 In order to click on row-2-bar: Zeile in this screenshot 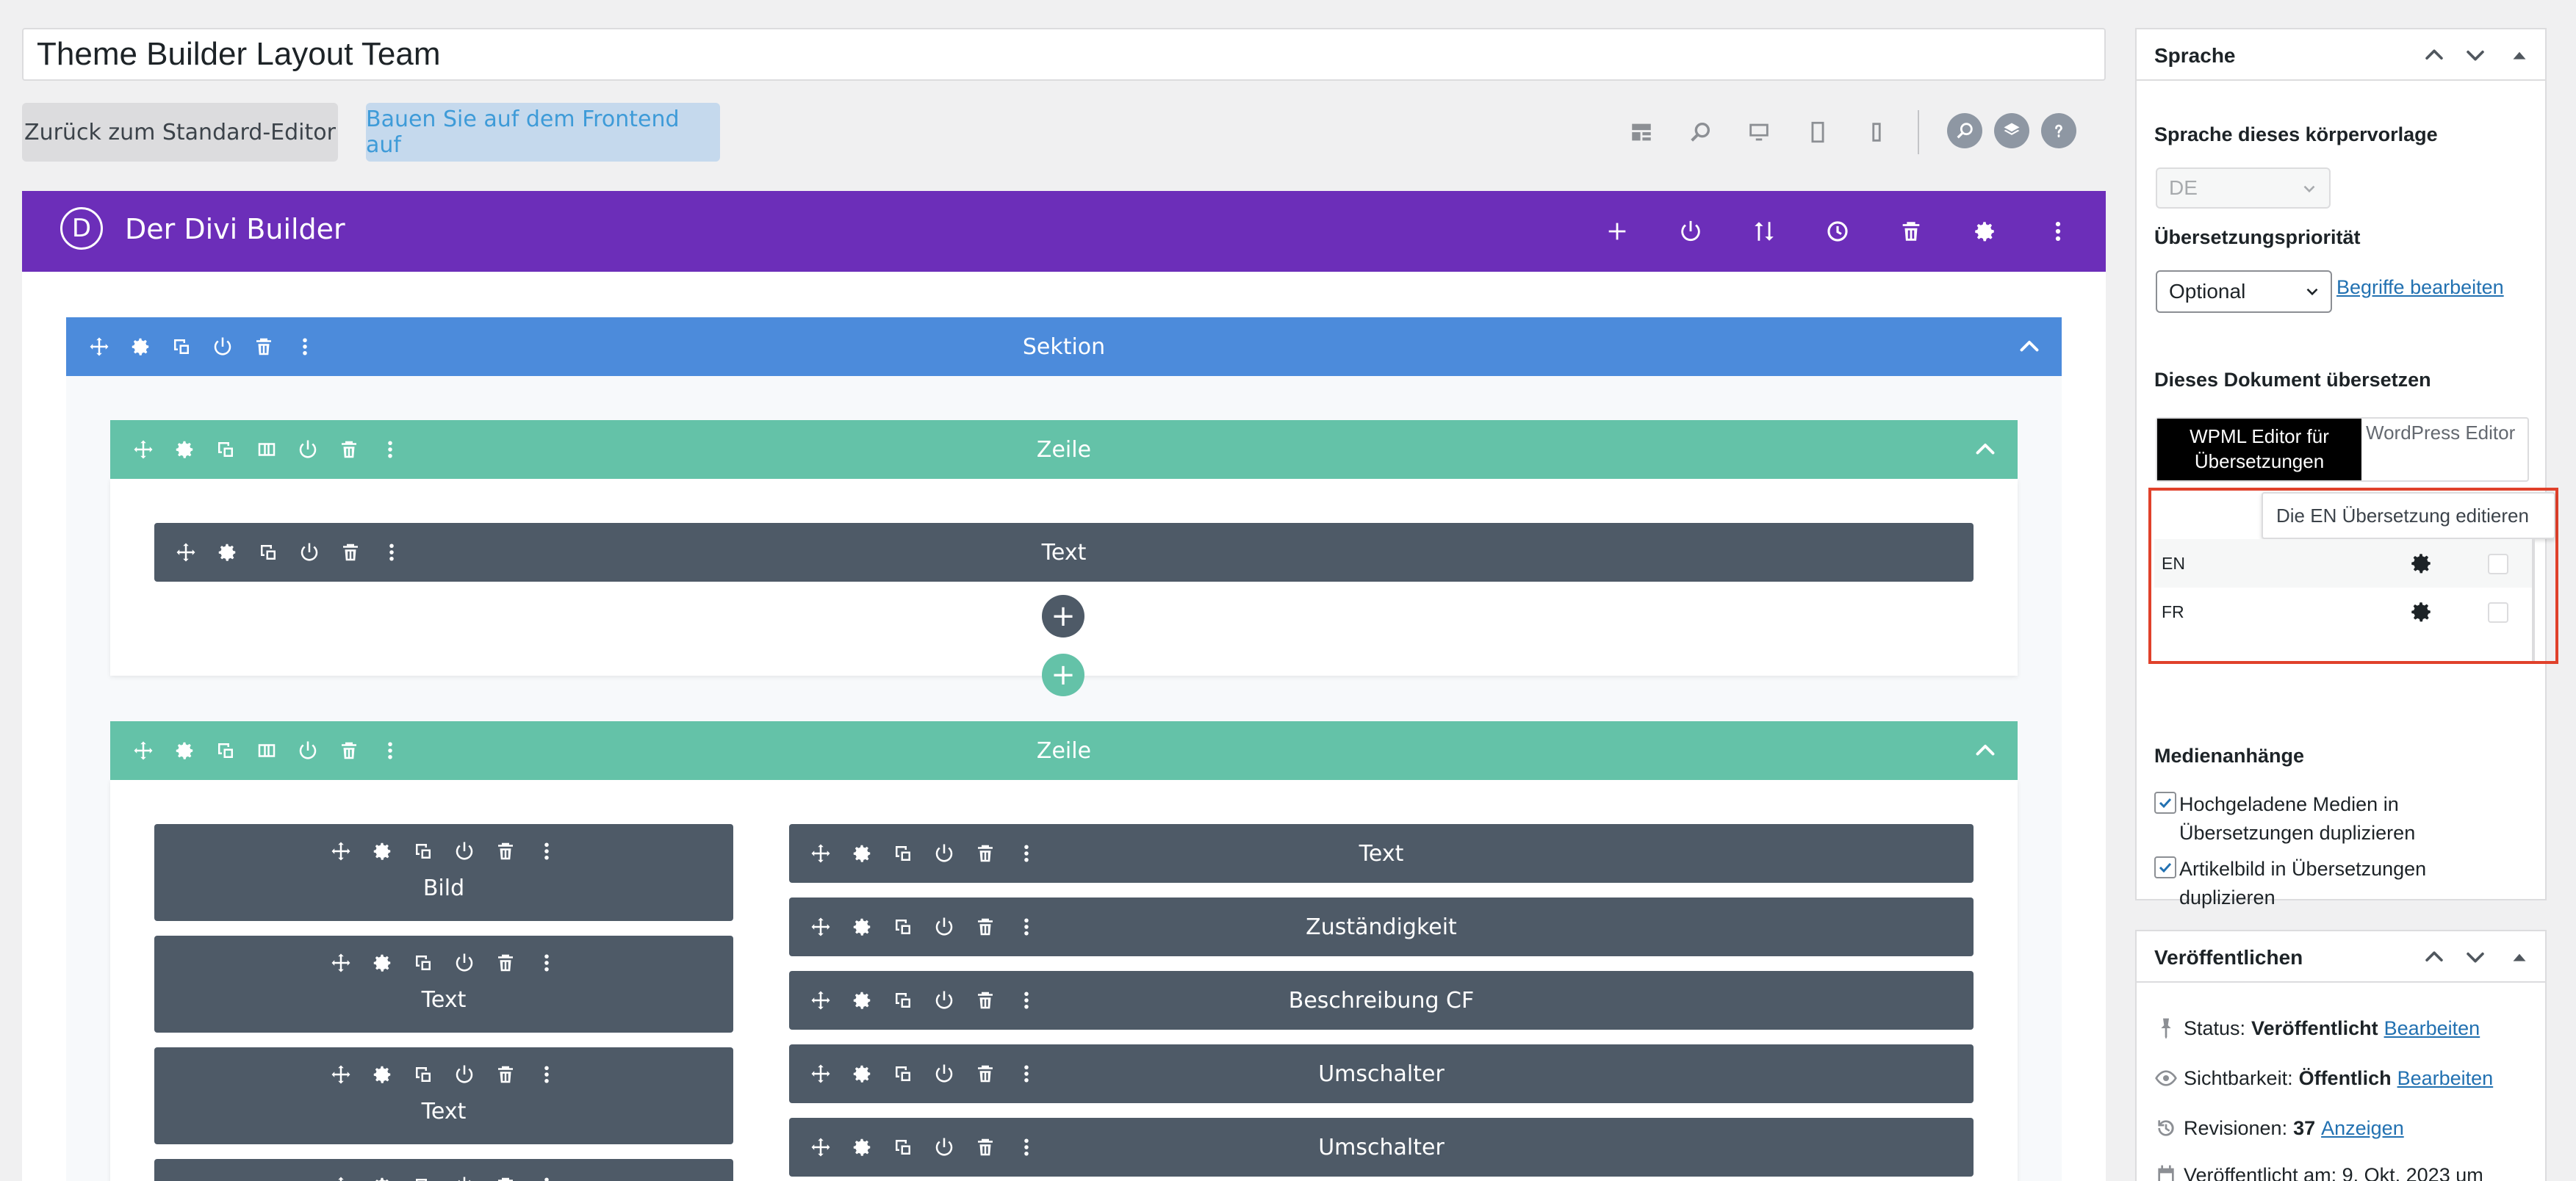, I will do `click(1064, 750)`.